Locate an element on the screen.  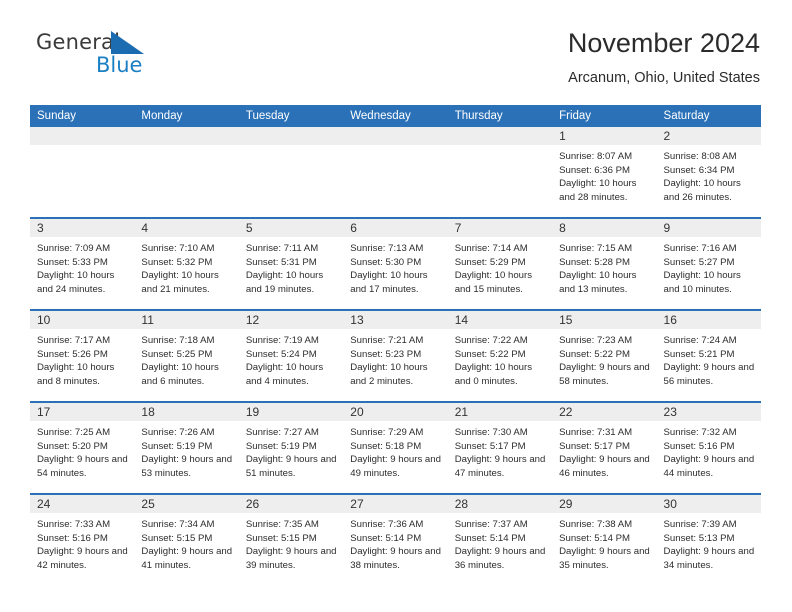
daylight-text: Daylight: 10 hours and 21 minutes. is located at coordinates (180, 282).